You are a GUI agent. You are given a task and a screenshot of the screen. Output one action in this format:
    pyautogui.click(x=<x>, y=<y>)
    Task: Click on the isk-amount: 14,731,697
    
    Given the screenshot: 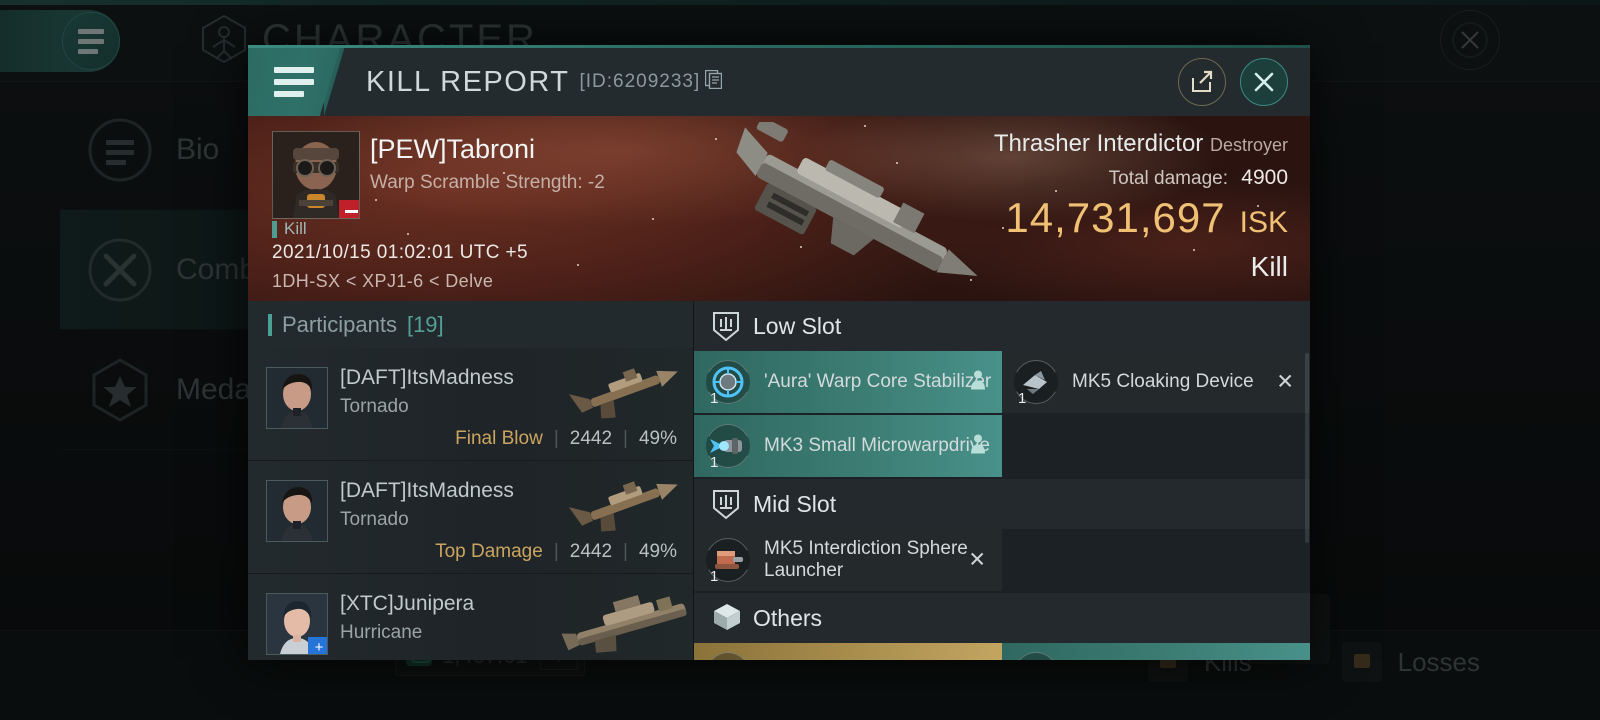 What is the action you would take?
    pyautogui.click(x=1115, y=217)
    